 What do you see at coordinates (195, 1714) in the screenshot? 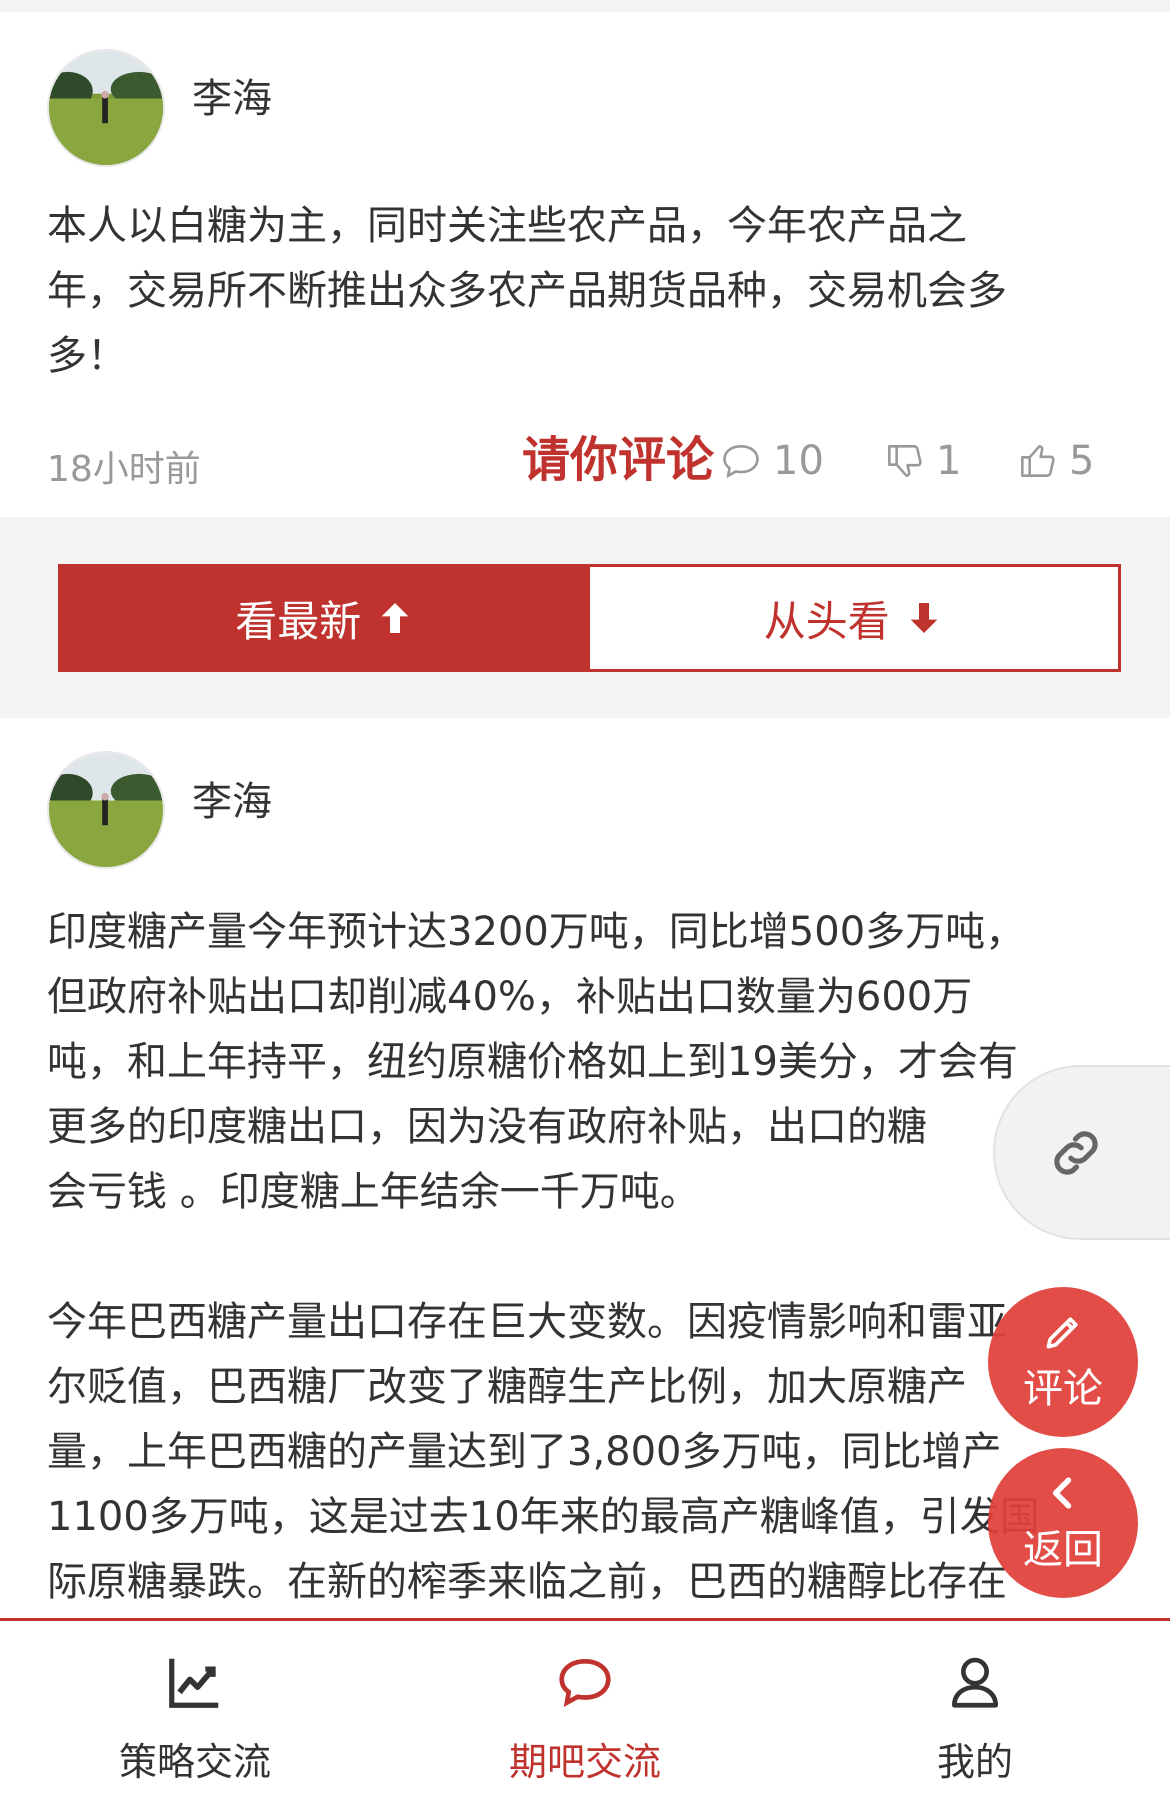
I see `tab-strategy: 策略交流` at bounding box center [195, 1714].